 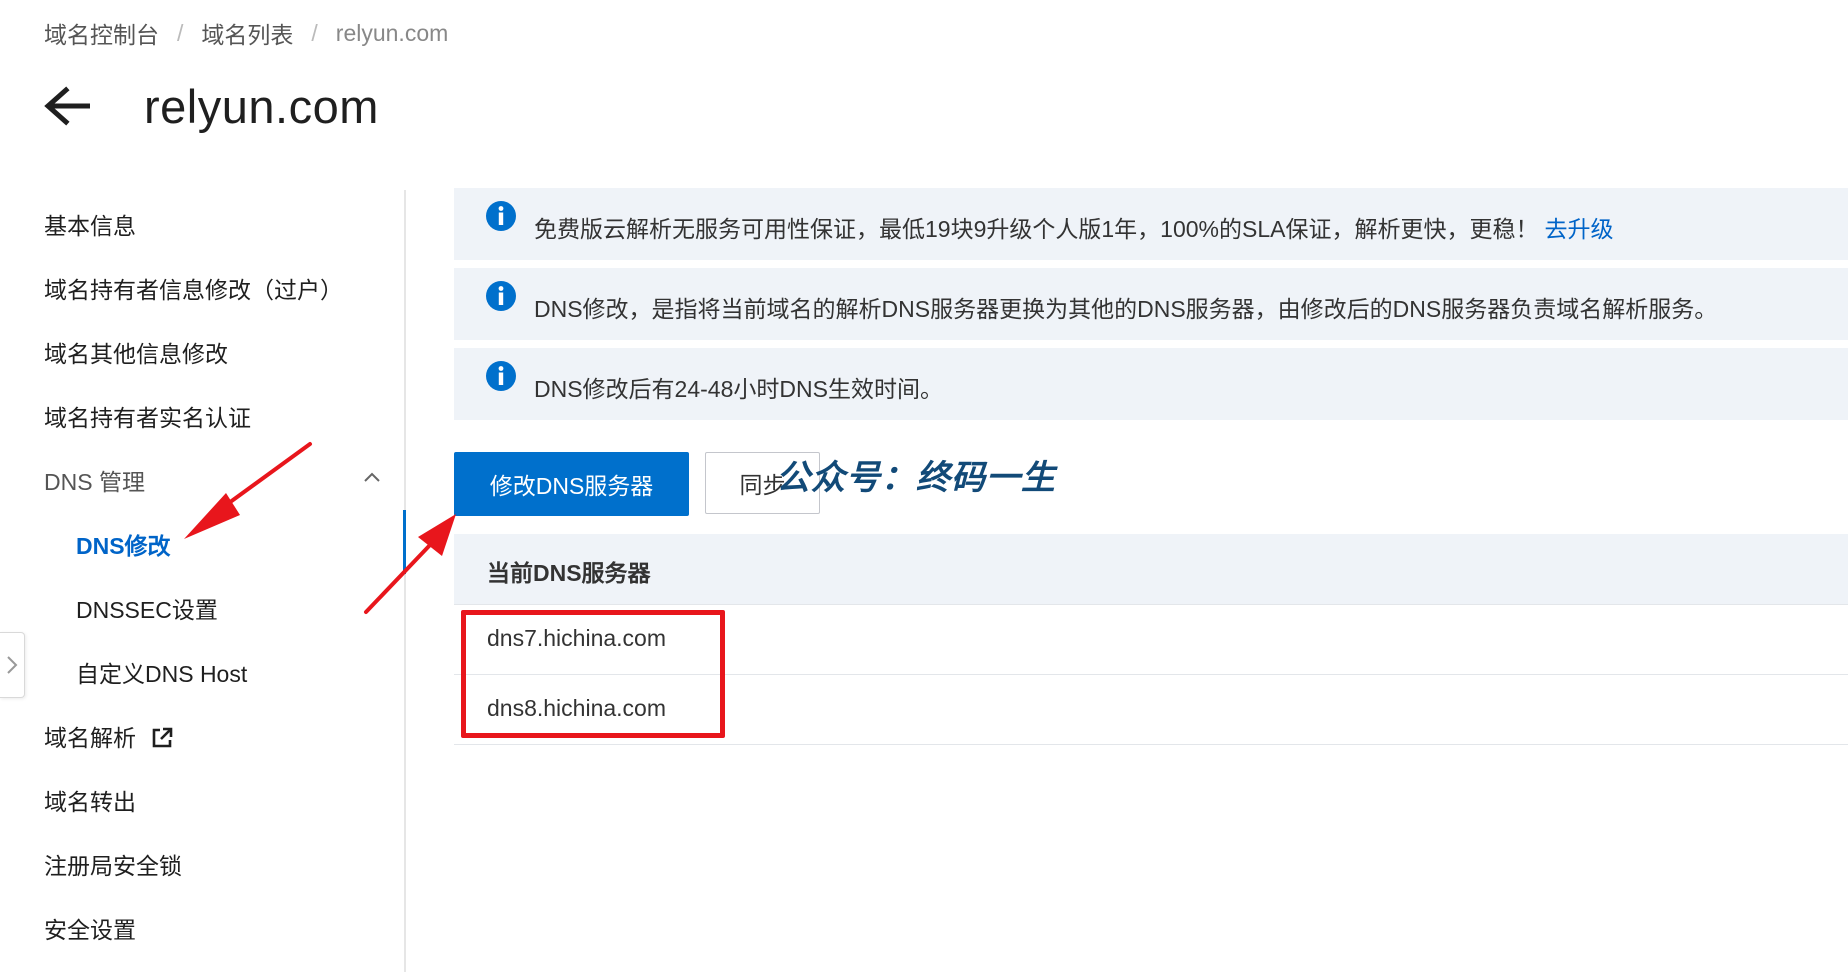 What do you see at coordinates (163, 737) in the screenshot?
I see `external-link-icon` at bounding box center [163, 737].